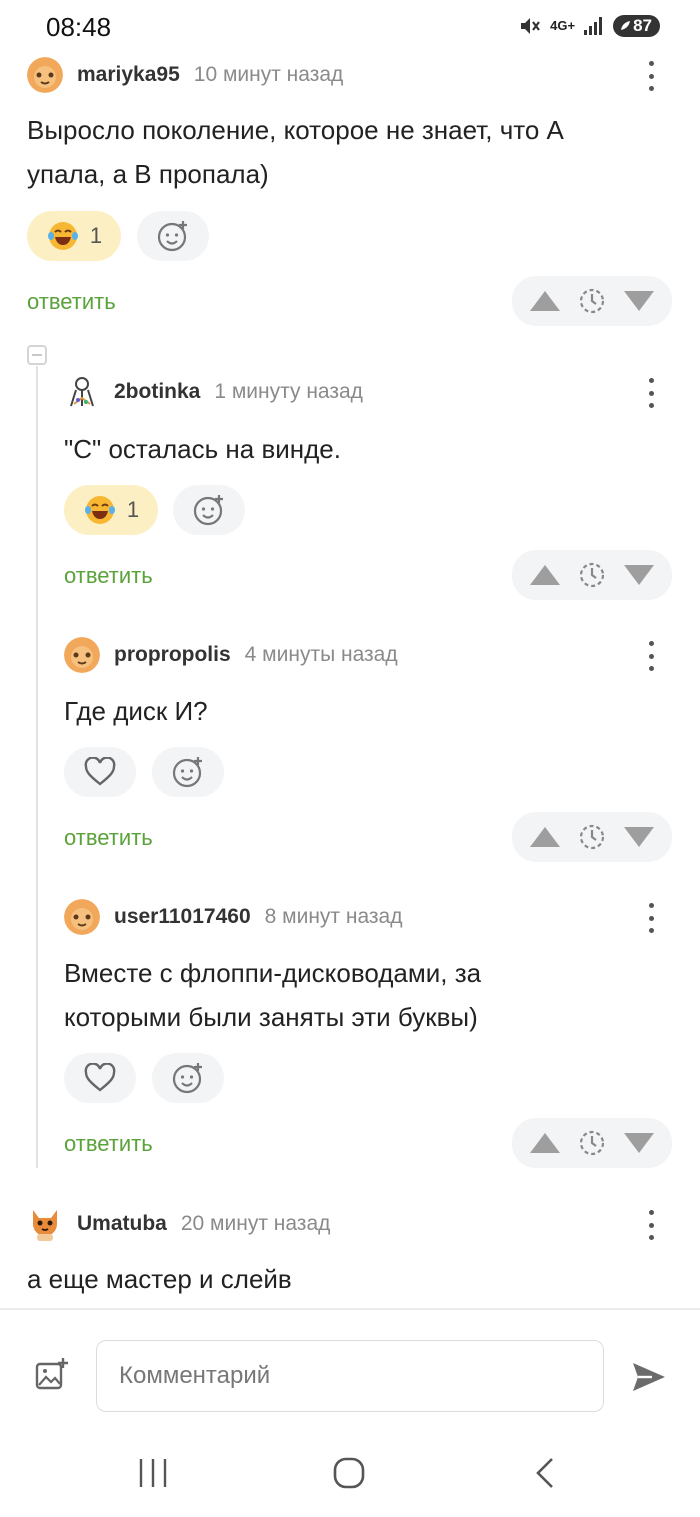  Describe the element at coordinates (268, 74) in the screenshot. I see `timestamp: 10 минут назад` at that location.